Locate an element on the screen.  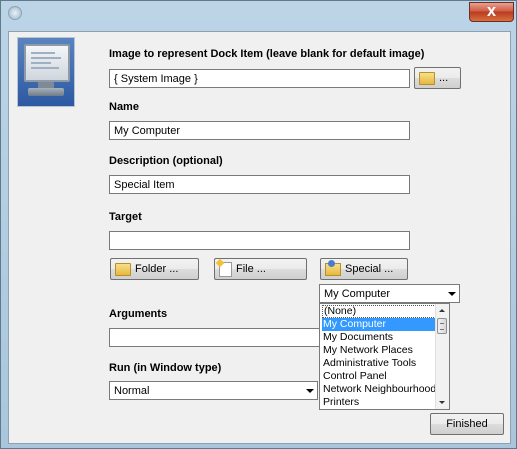
special-dropdown-value: My Computer is located at coordinates (357, 294).